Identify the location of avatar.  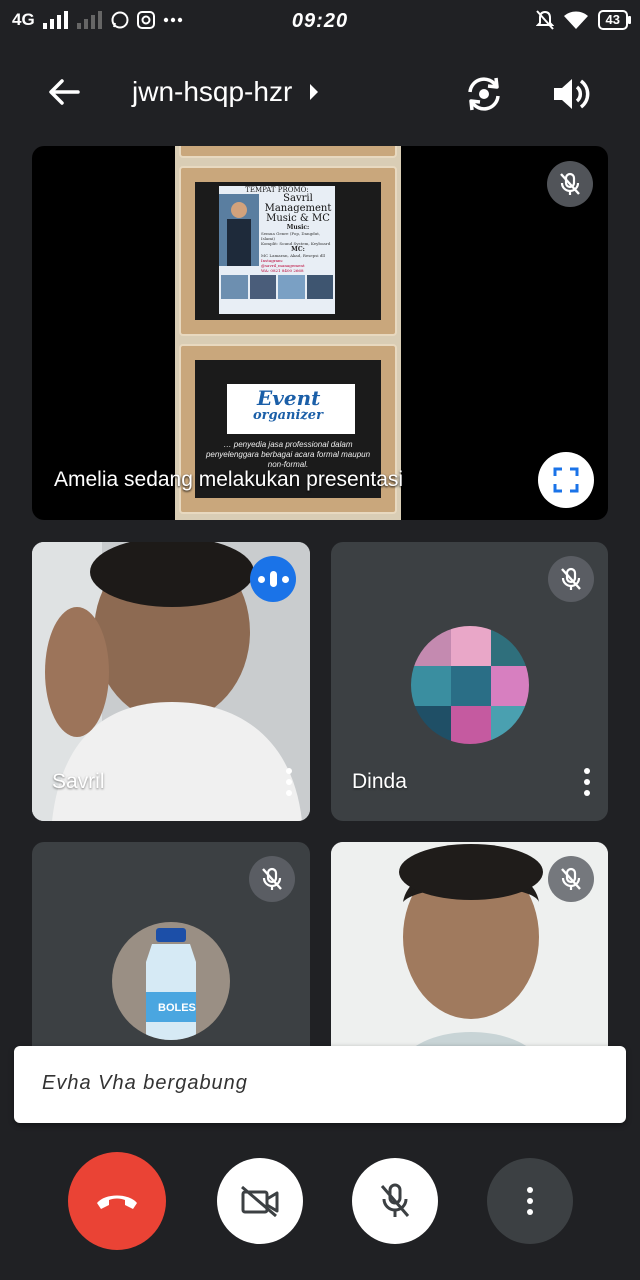
(470, 685).